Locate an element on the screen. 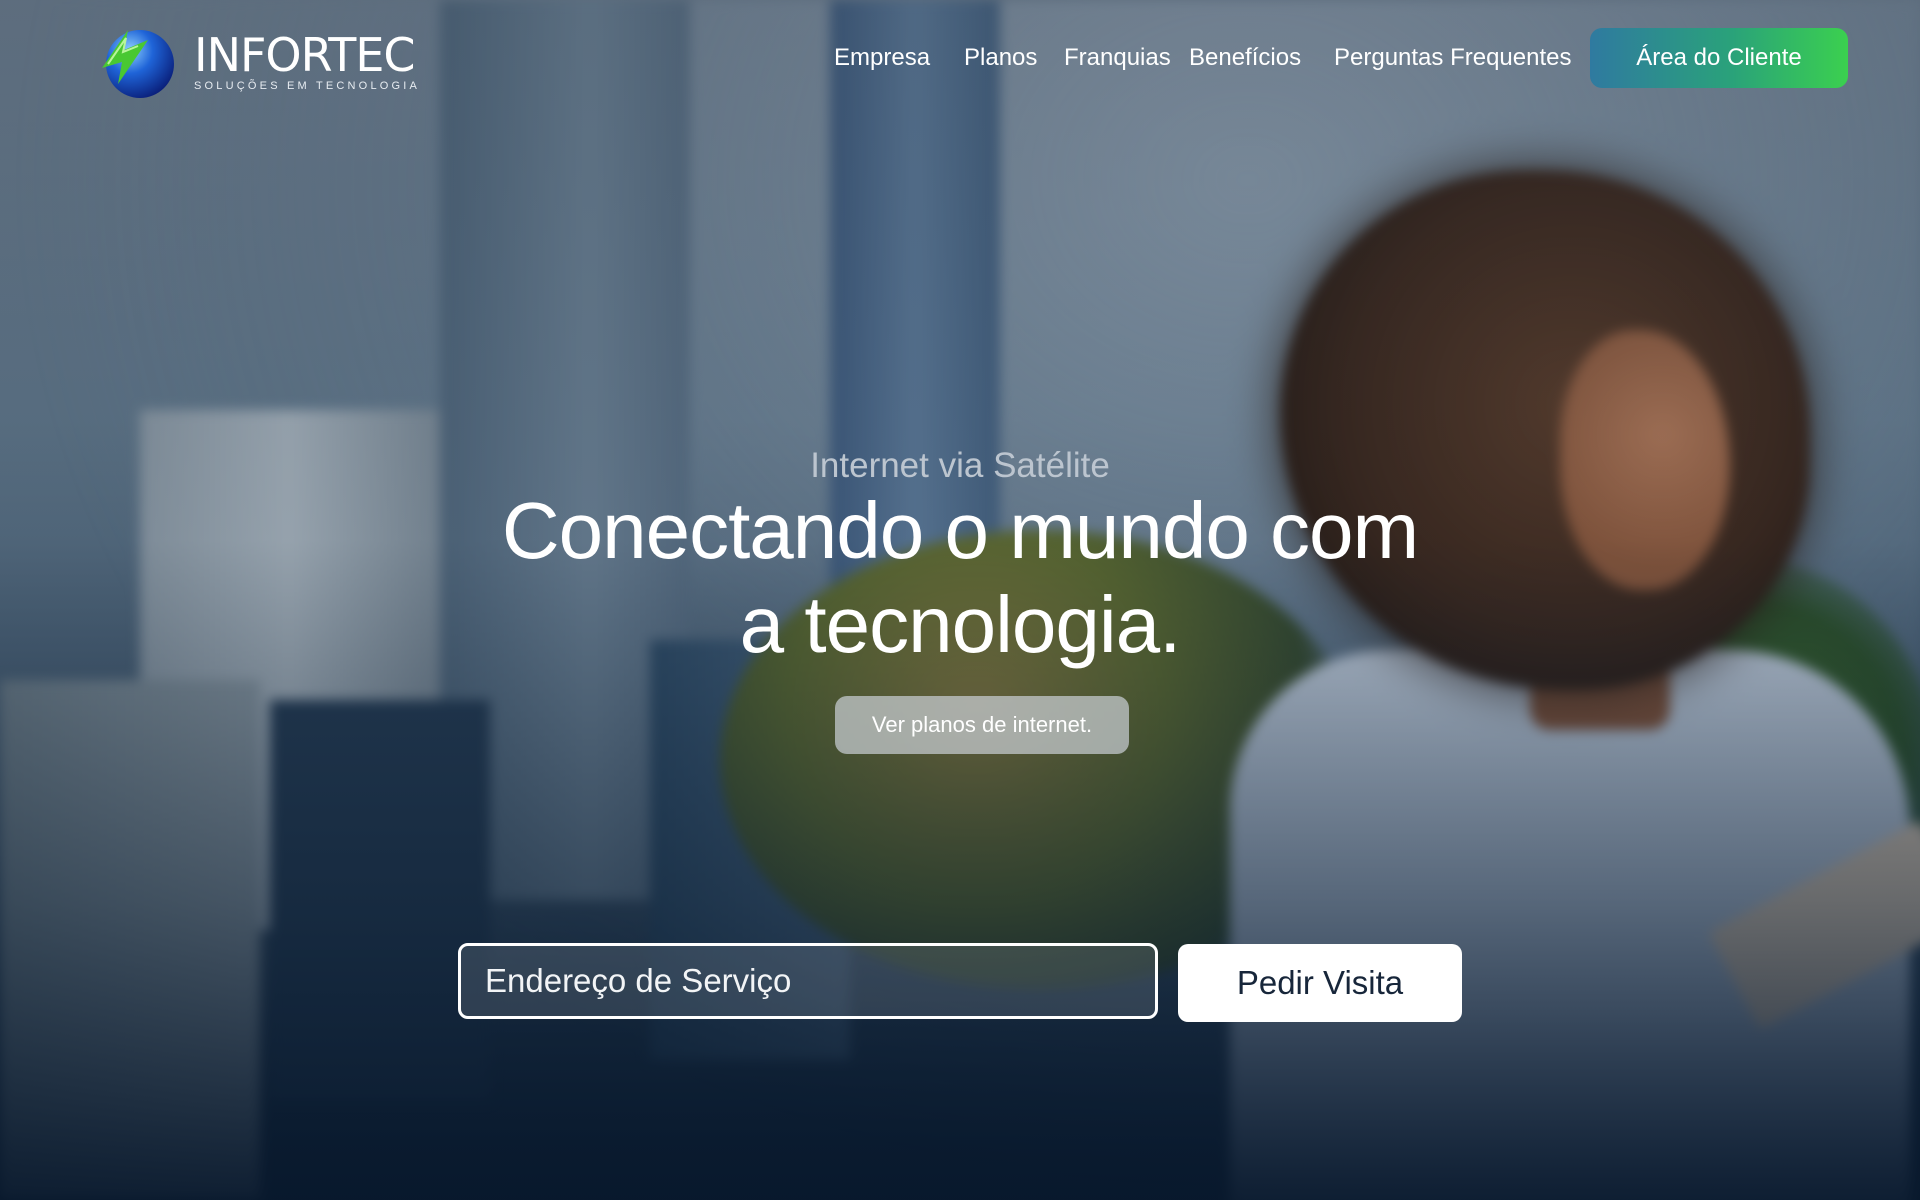  nav-item-beneficios: Benefícios is located at coordinates (1245, 58).